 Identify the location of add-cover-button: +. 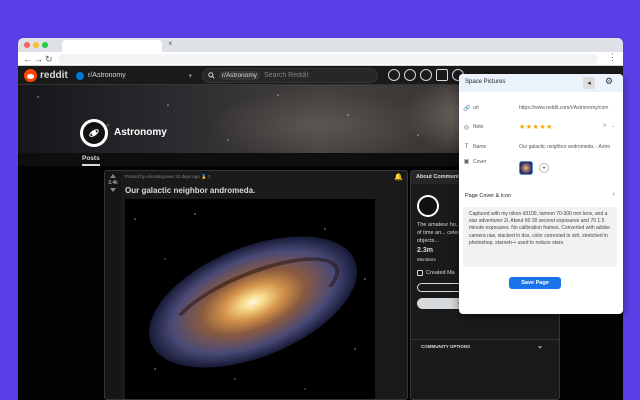
(544, 168).